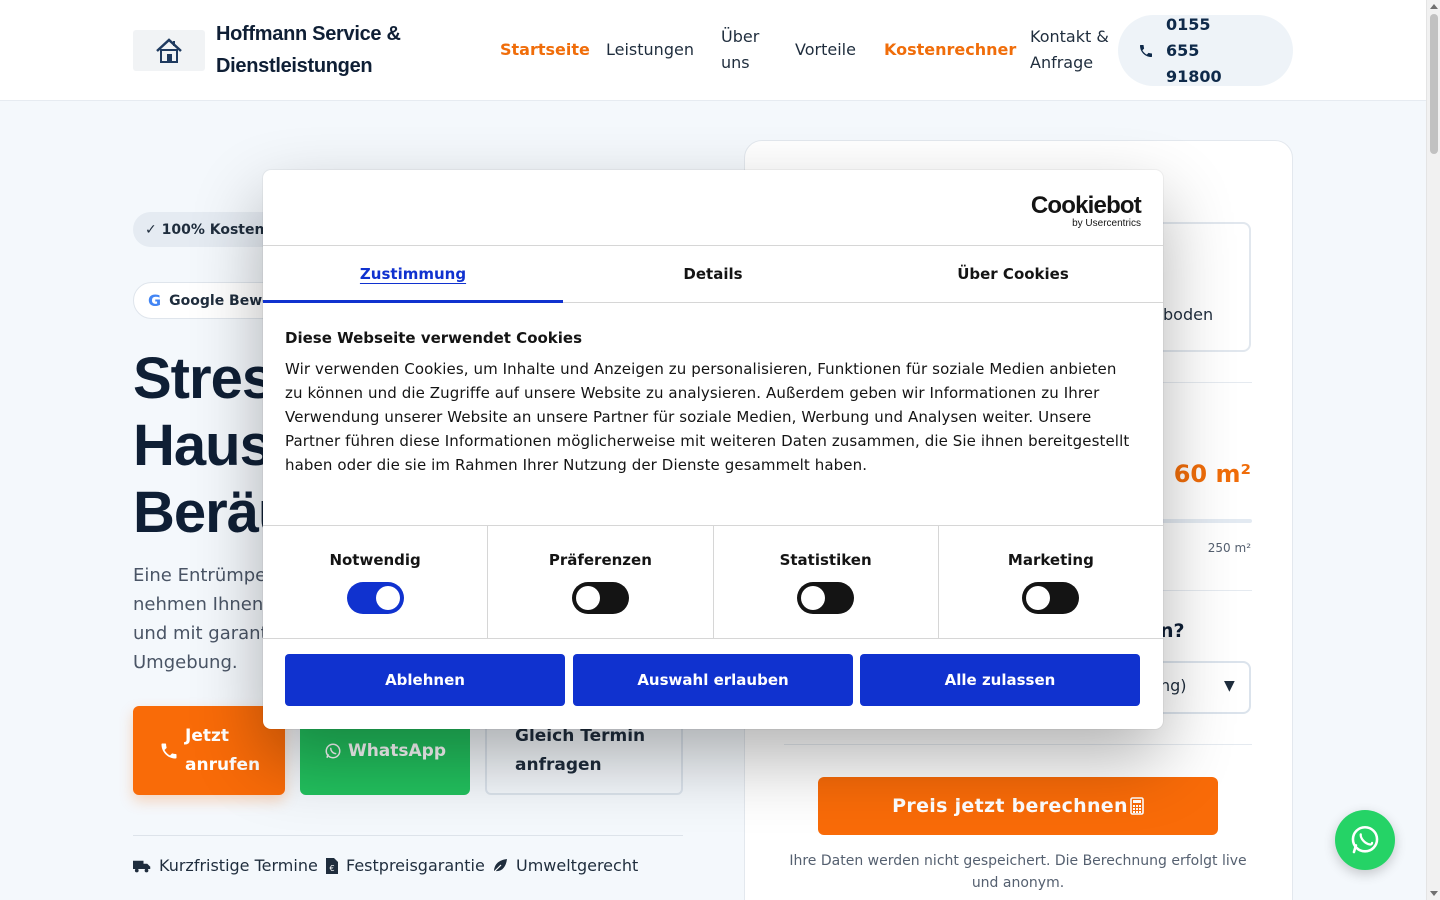  I want to click on feature-item: Umweltgerecht, so click(565, 865).